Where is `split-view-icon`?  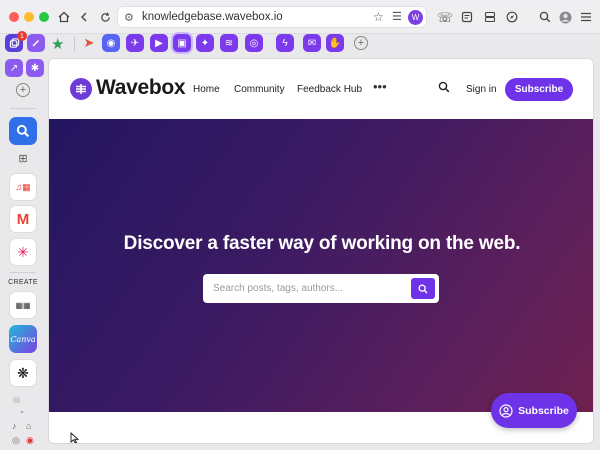 split-view-icon is located at coordinates (490, 17).